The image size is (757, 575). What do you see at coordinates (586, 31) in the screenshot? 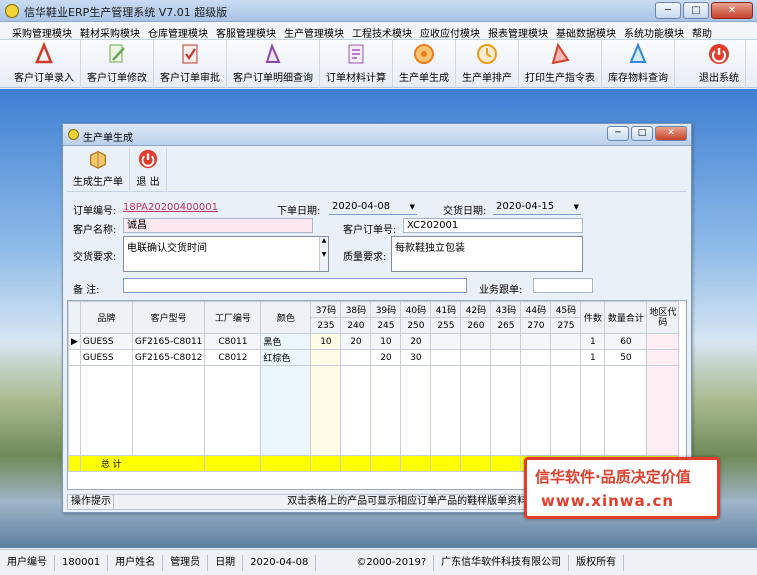
I see `menu-basic-data: 基础数据模块` at bounding box center [586, 31].